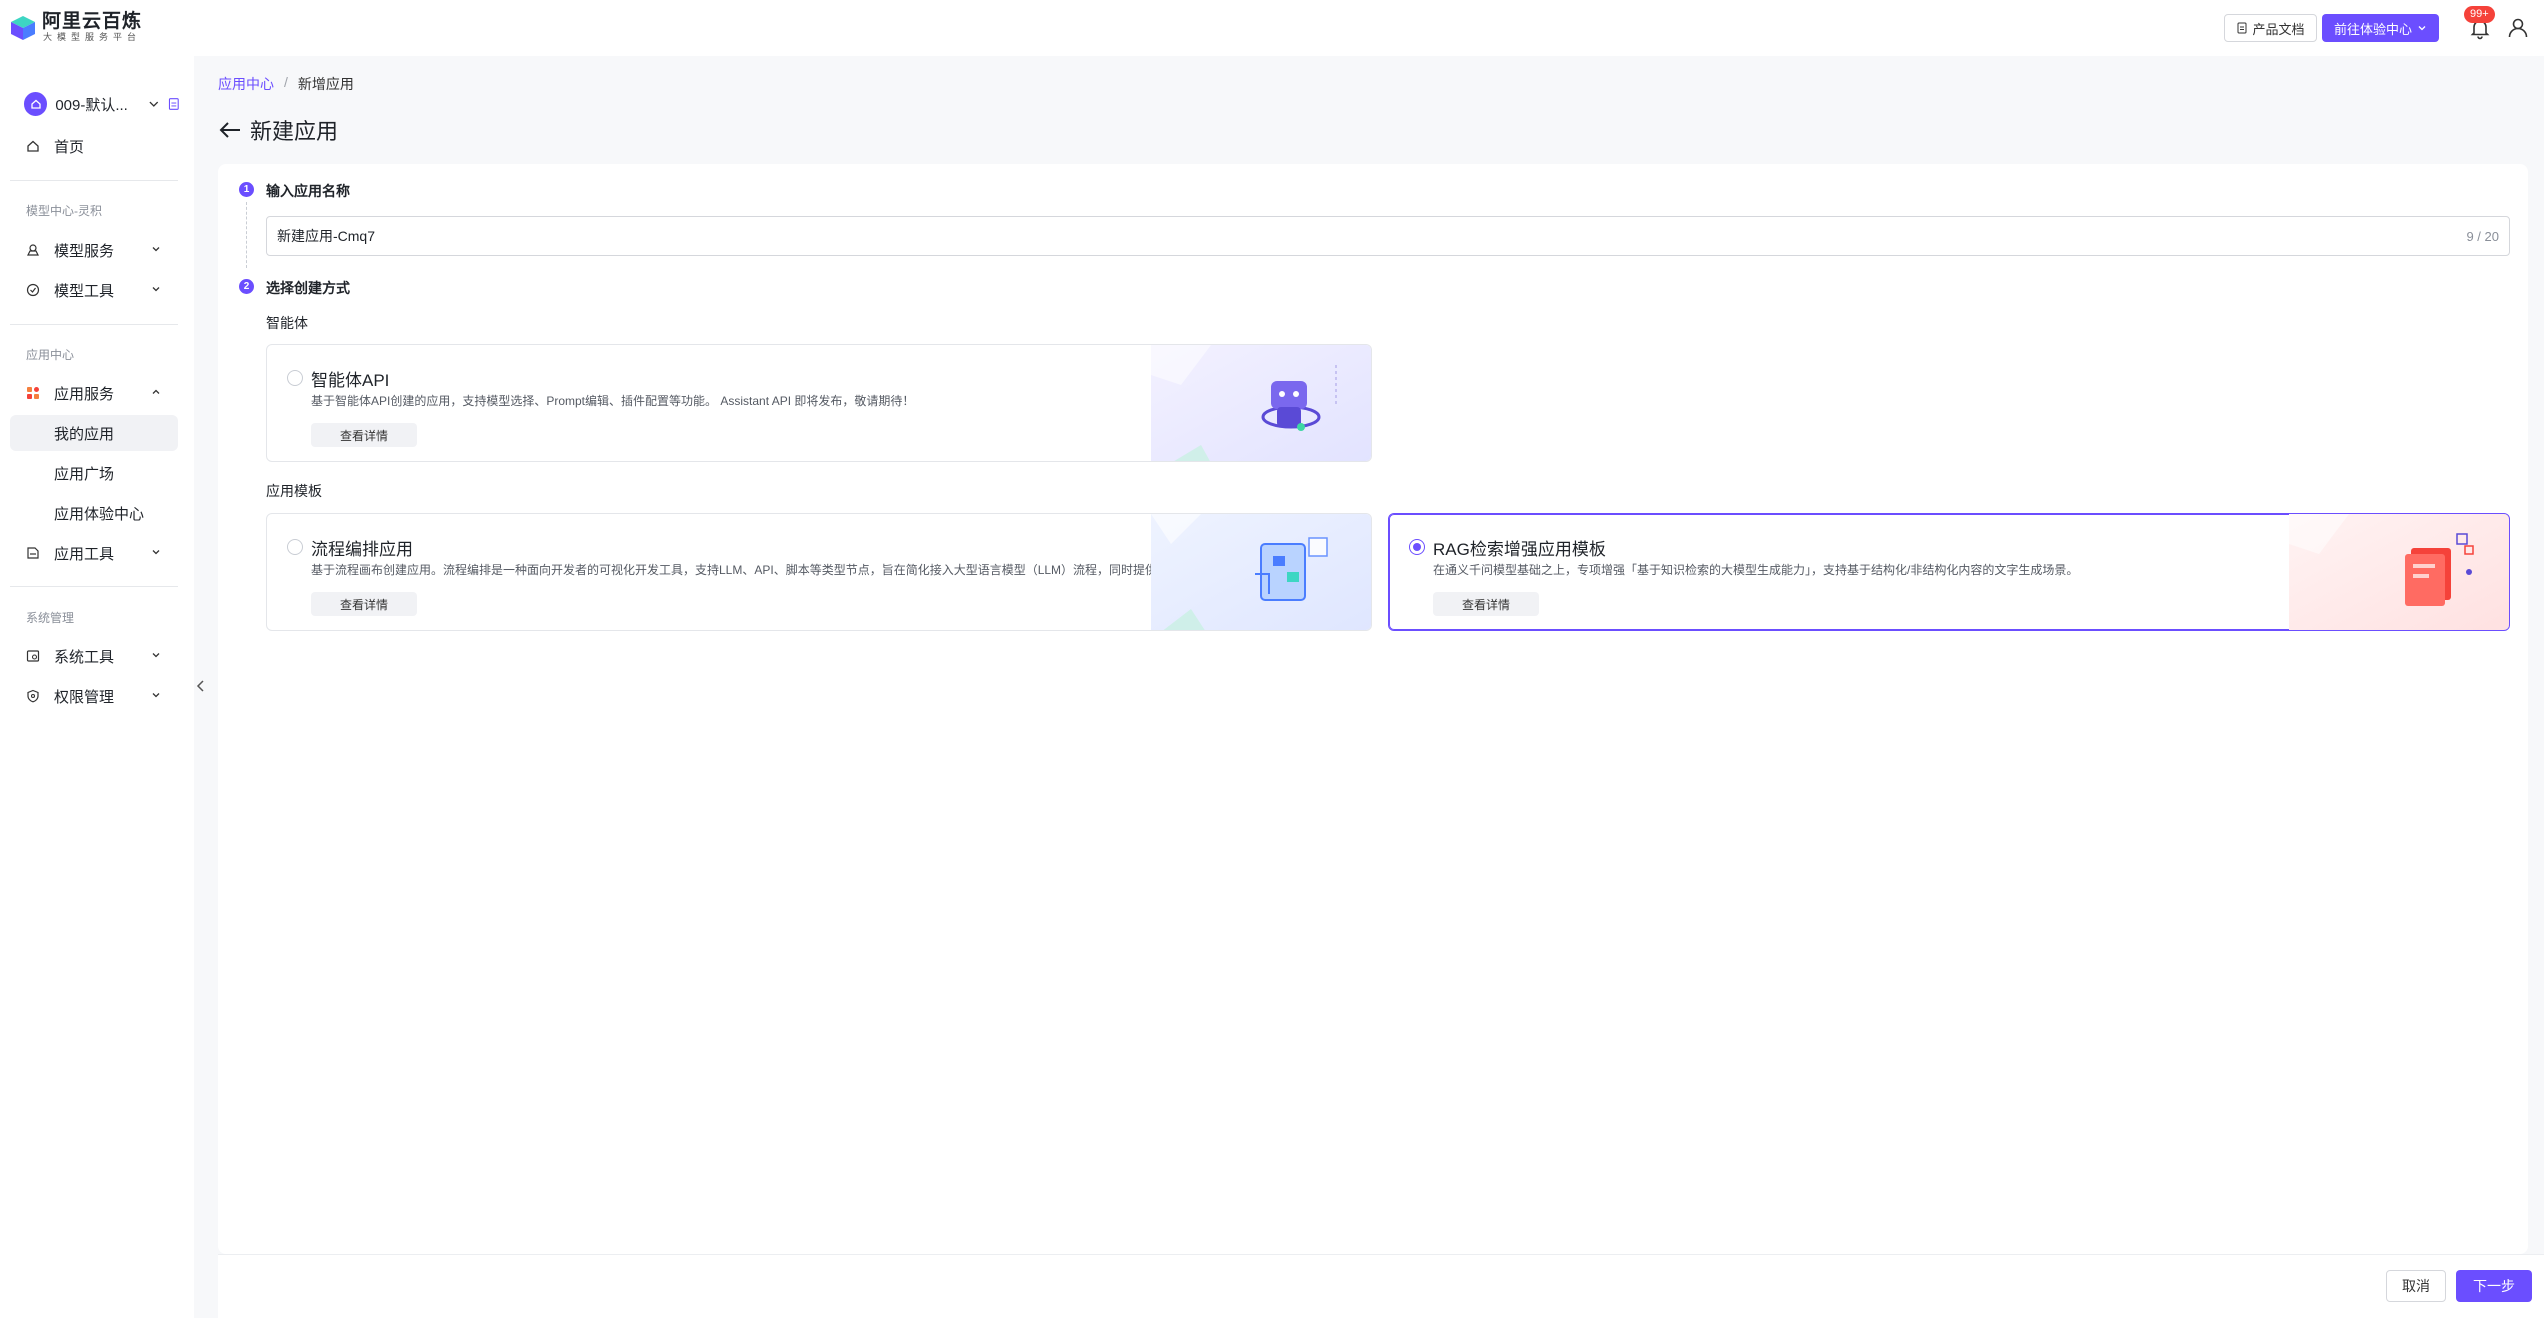 The height and width of the screenshot is (1318, 2544). What do you see at coordinates (92, 37) in the screenshot?
I see `brand-subtitle: 大模型服务平台` at bounding box center [92, 37].